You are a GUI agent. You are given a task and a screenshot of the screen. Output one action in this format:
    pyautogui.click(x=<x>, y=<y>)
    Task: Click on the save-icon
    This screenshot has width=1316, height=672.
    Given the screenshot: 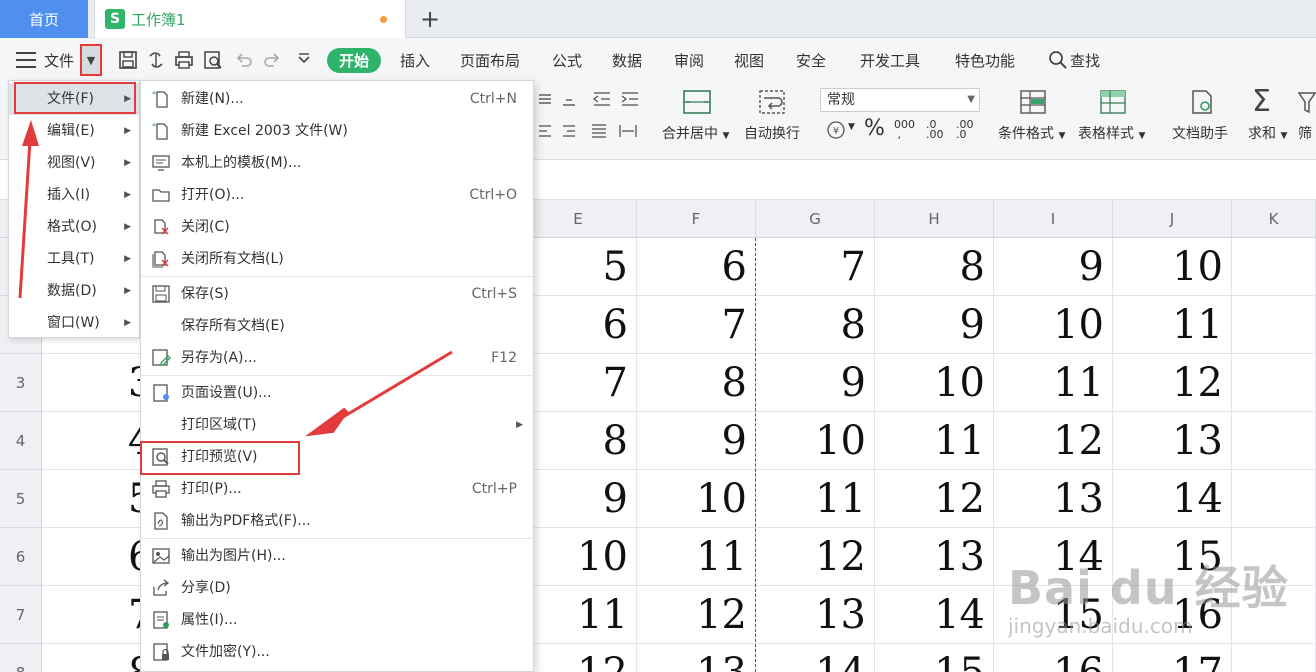 What is the action you would take?
    pyautogui.click(x=128, y=60)
    